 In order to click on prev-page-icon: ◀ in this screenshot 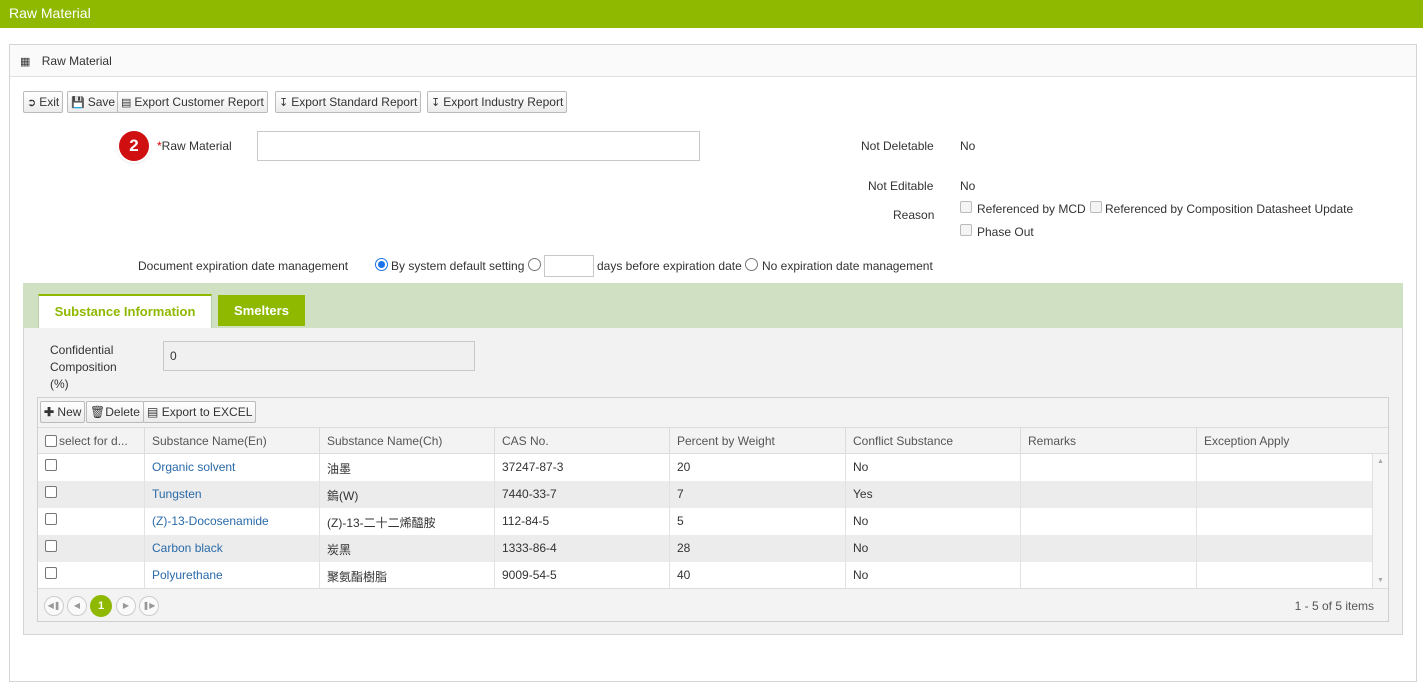, I will do `click(77, 606)`.